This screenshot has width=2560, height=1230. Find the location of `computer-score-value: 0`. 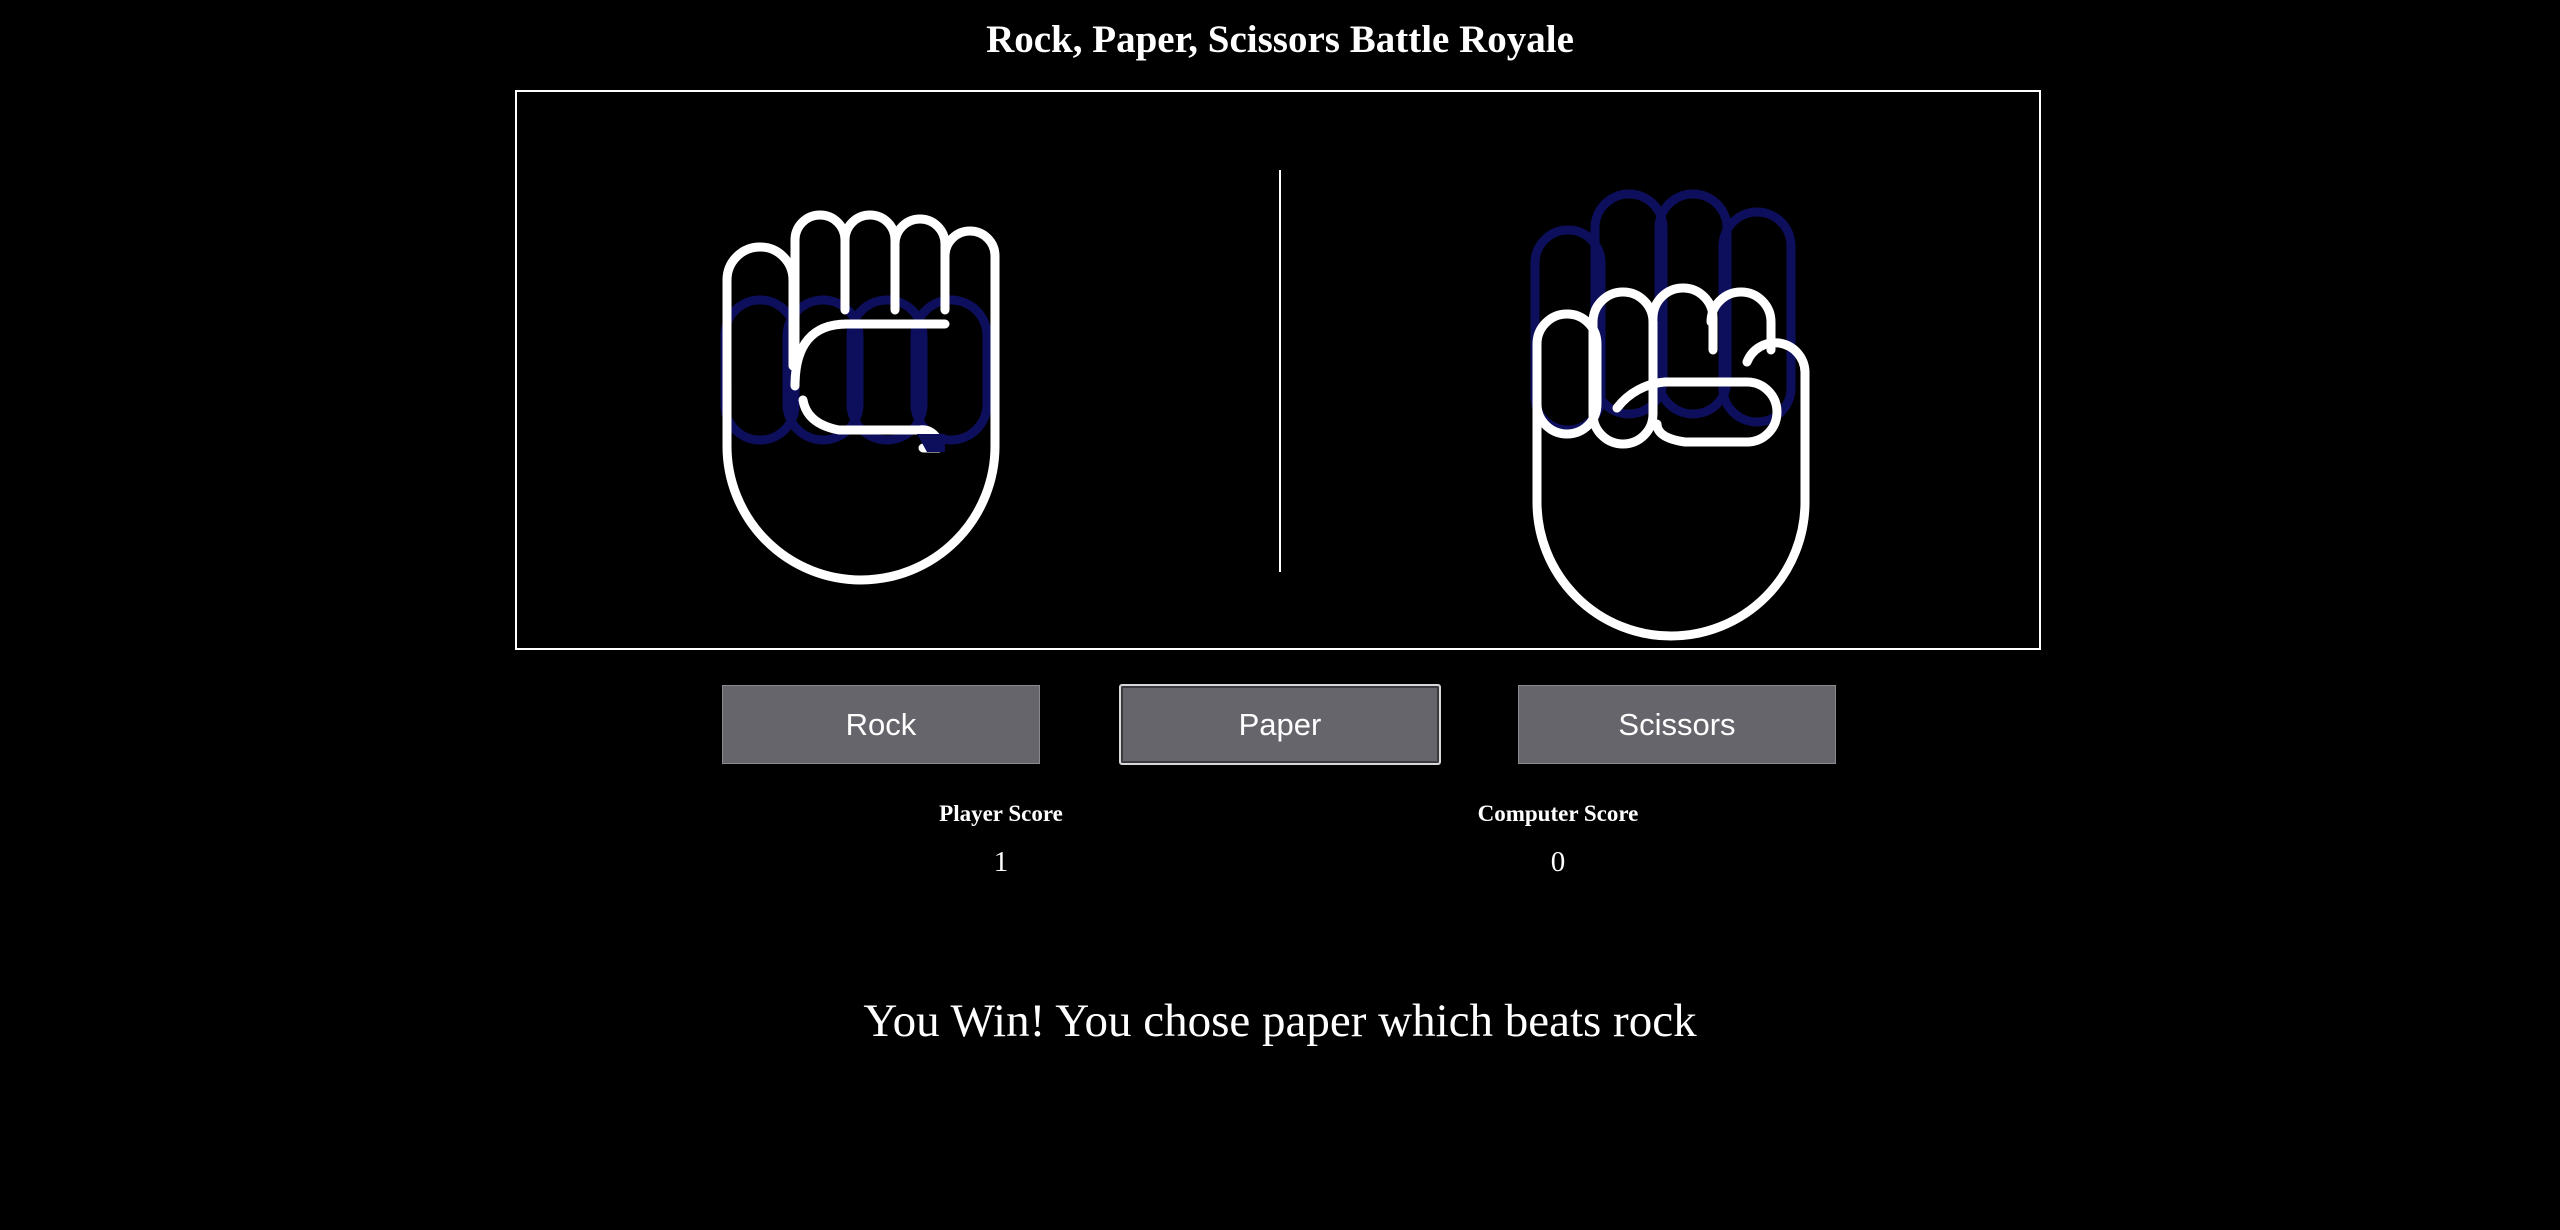

computer-score-value: 0 is located at coordinates (1558, 862).